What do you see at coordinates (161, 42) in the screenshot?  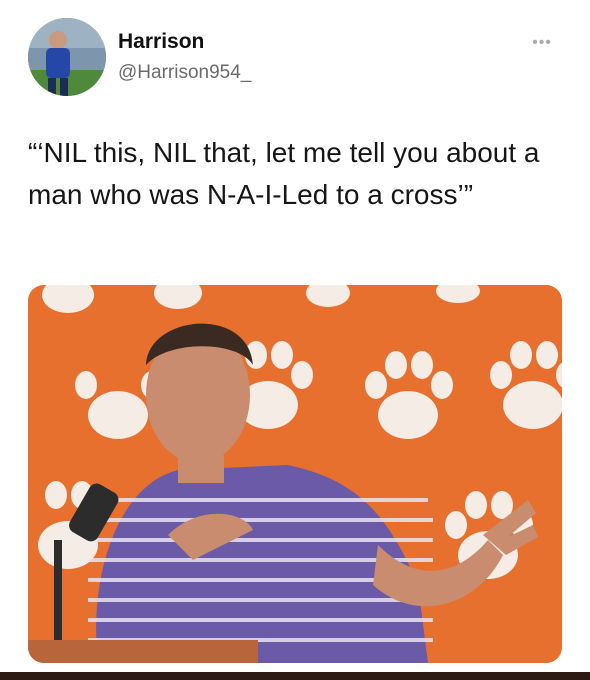 I see `display-name: Harrison` at bounding box center [161, 42].